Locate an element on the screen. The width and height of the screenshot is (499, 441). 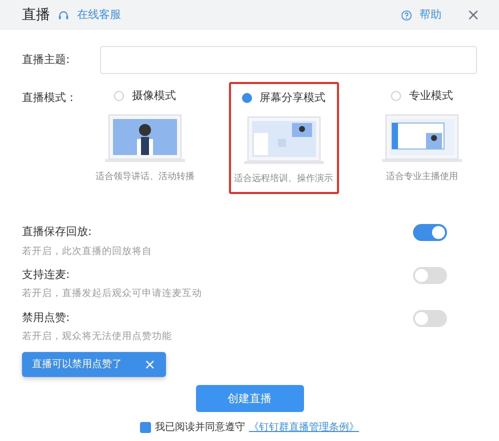
online-service-link: 在线客服 is located at coordinates (99, 15).